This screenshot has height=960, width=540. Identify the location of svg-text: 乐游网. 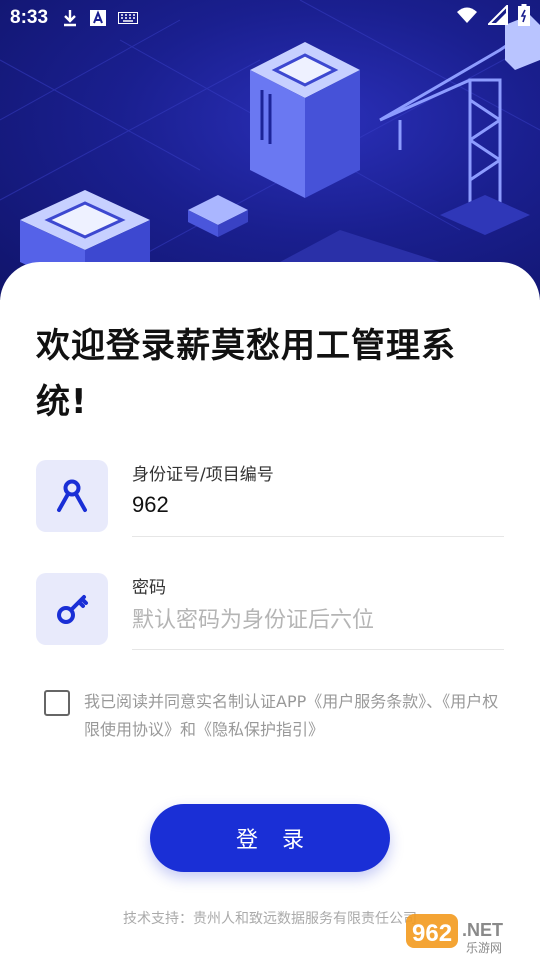
(484, 948).